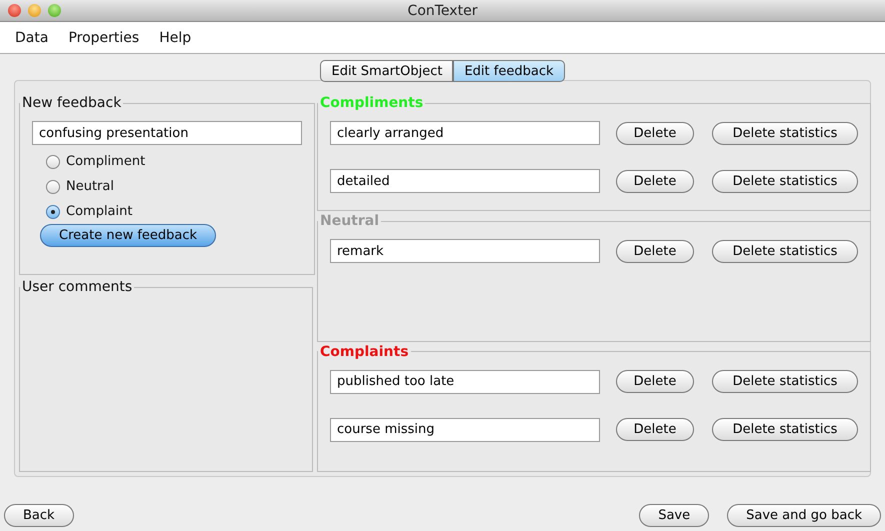 Image resolution: width=885 pixels, height=531 pixels. I want to click on radio-label: Neutral, so click(90, 186).